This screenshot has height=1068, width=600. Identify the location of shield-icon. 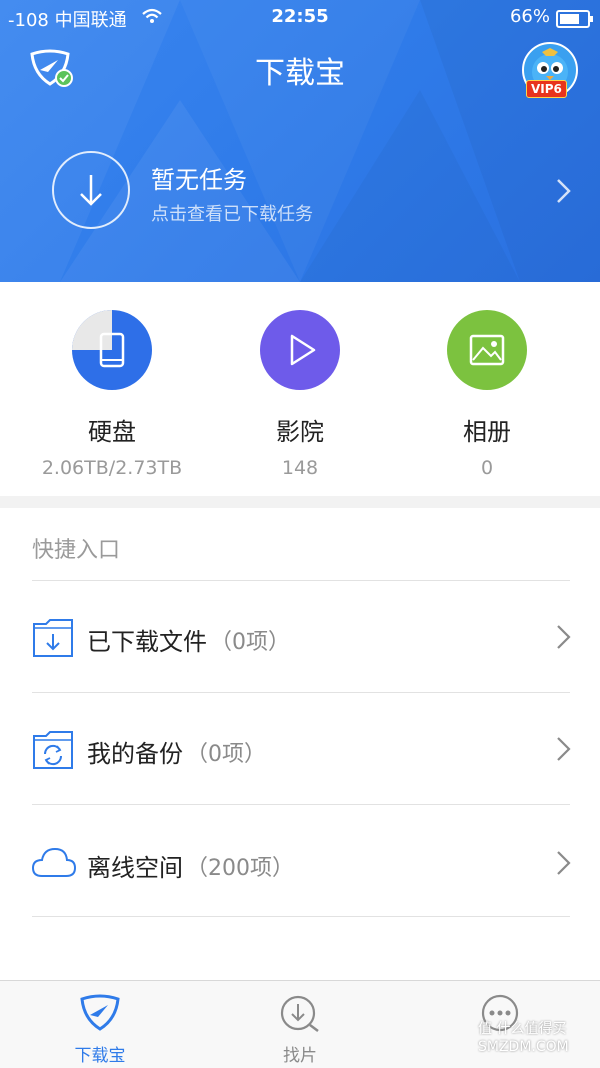
(100, 1012).